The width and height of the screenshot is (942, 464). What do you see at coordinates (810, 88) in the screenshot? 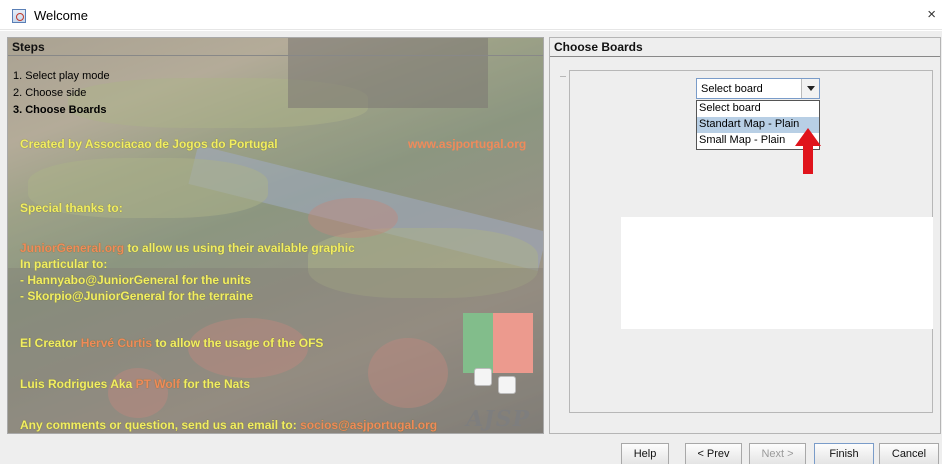
I see `chevron-down-icon` at bounding box center [810, 88].